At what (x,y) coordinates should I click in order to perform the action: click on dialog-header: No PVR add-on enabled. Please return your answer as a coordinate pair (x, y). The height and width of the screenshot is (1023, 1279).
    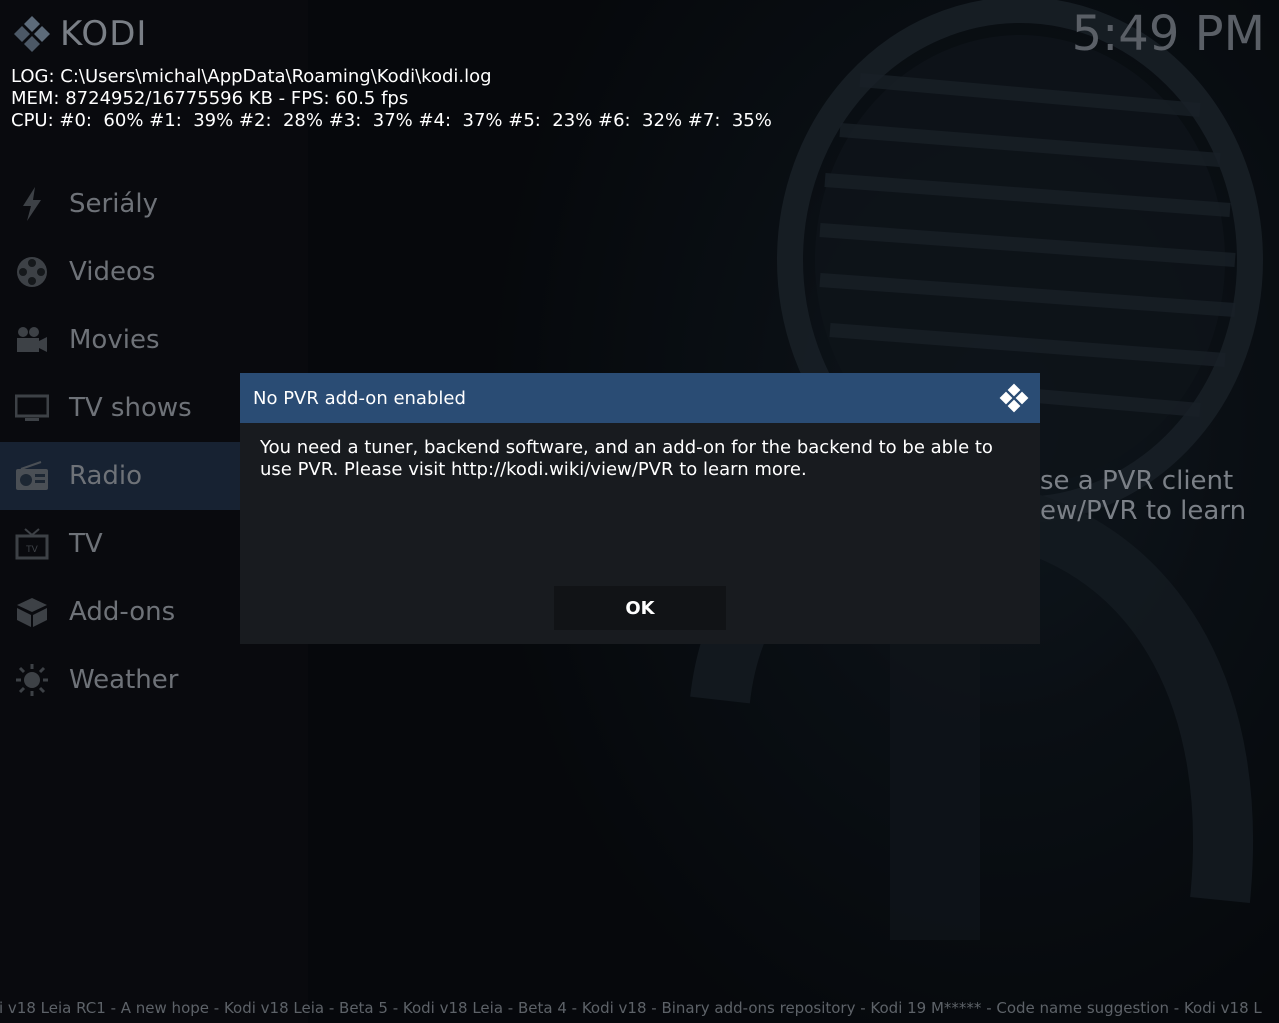
    Looking at the image, I should click on (640, 398).